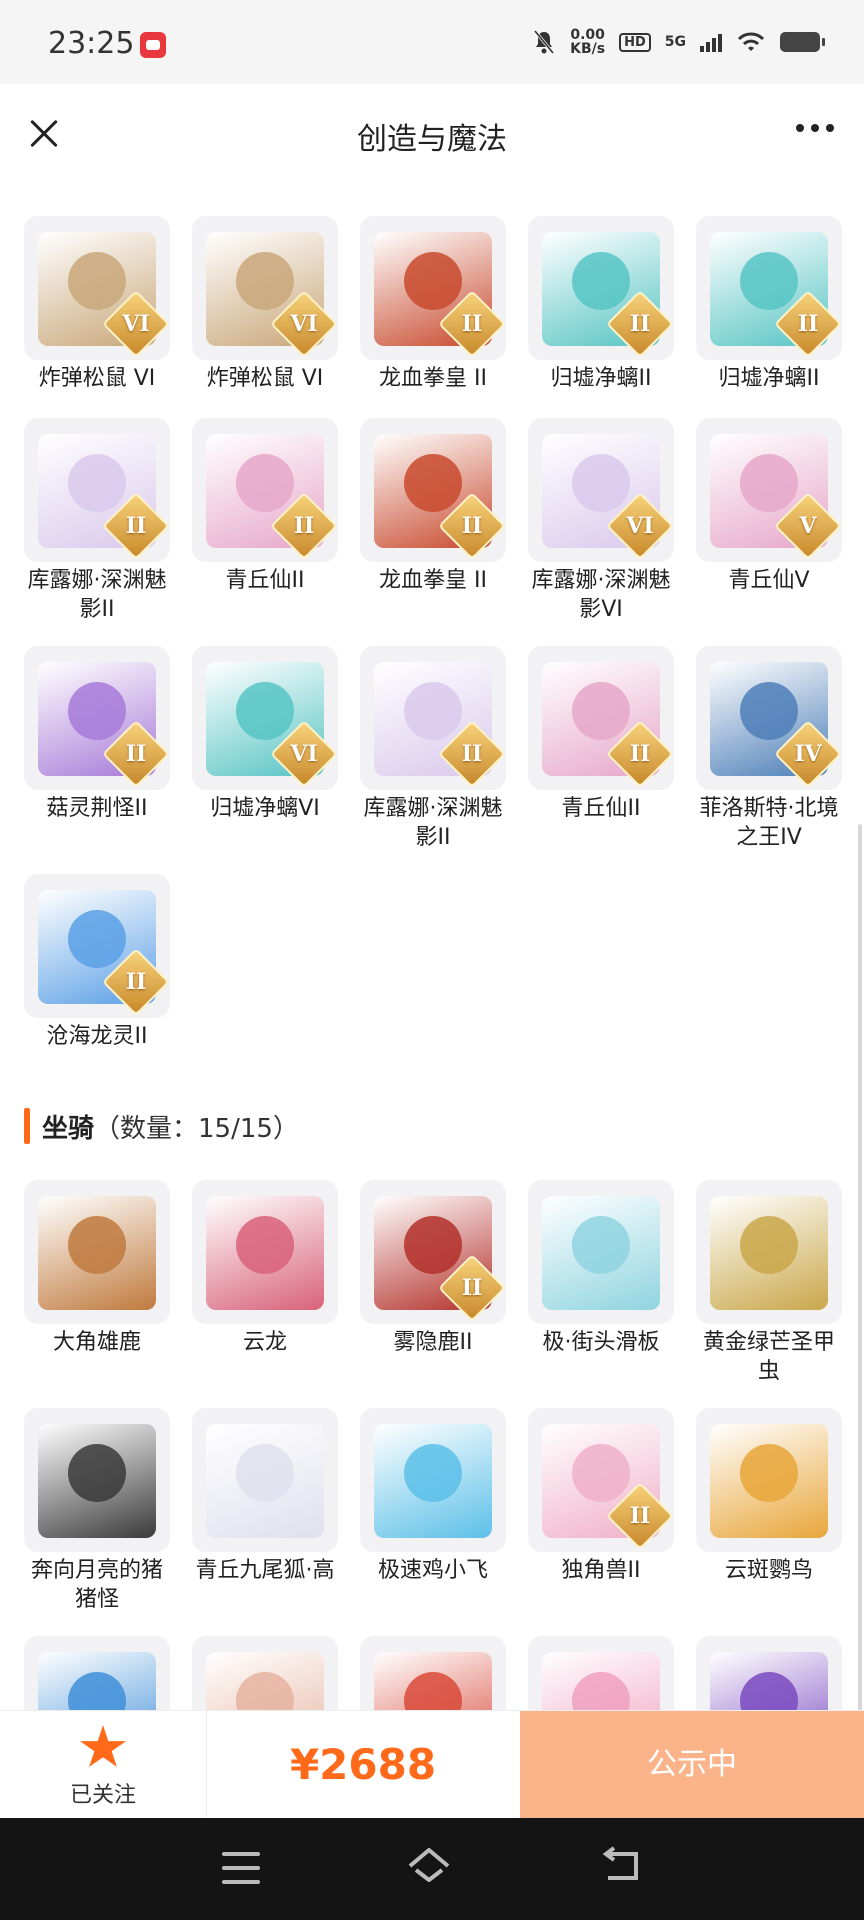  What do you see at coordinates (432, 1570) in the screenshot?
I see `item-name: 极速鸡小飞` at bounding box center [432, 1570].